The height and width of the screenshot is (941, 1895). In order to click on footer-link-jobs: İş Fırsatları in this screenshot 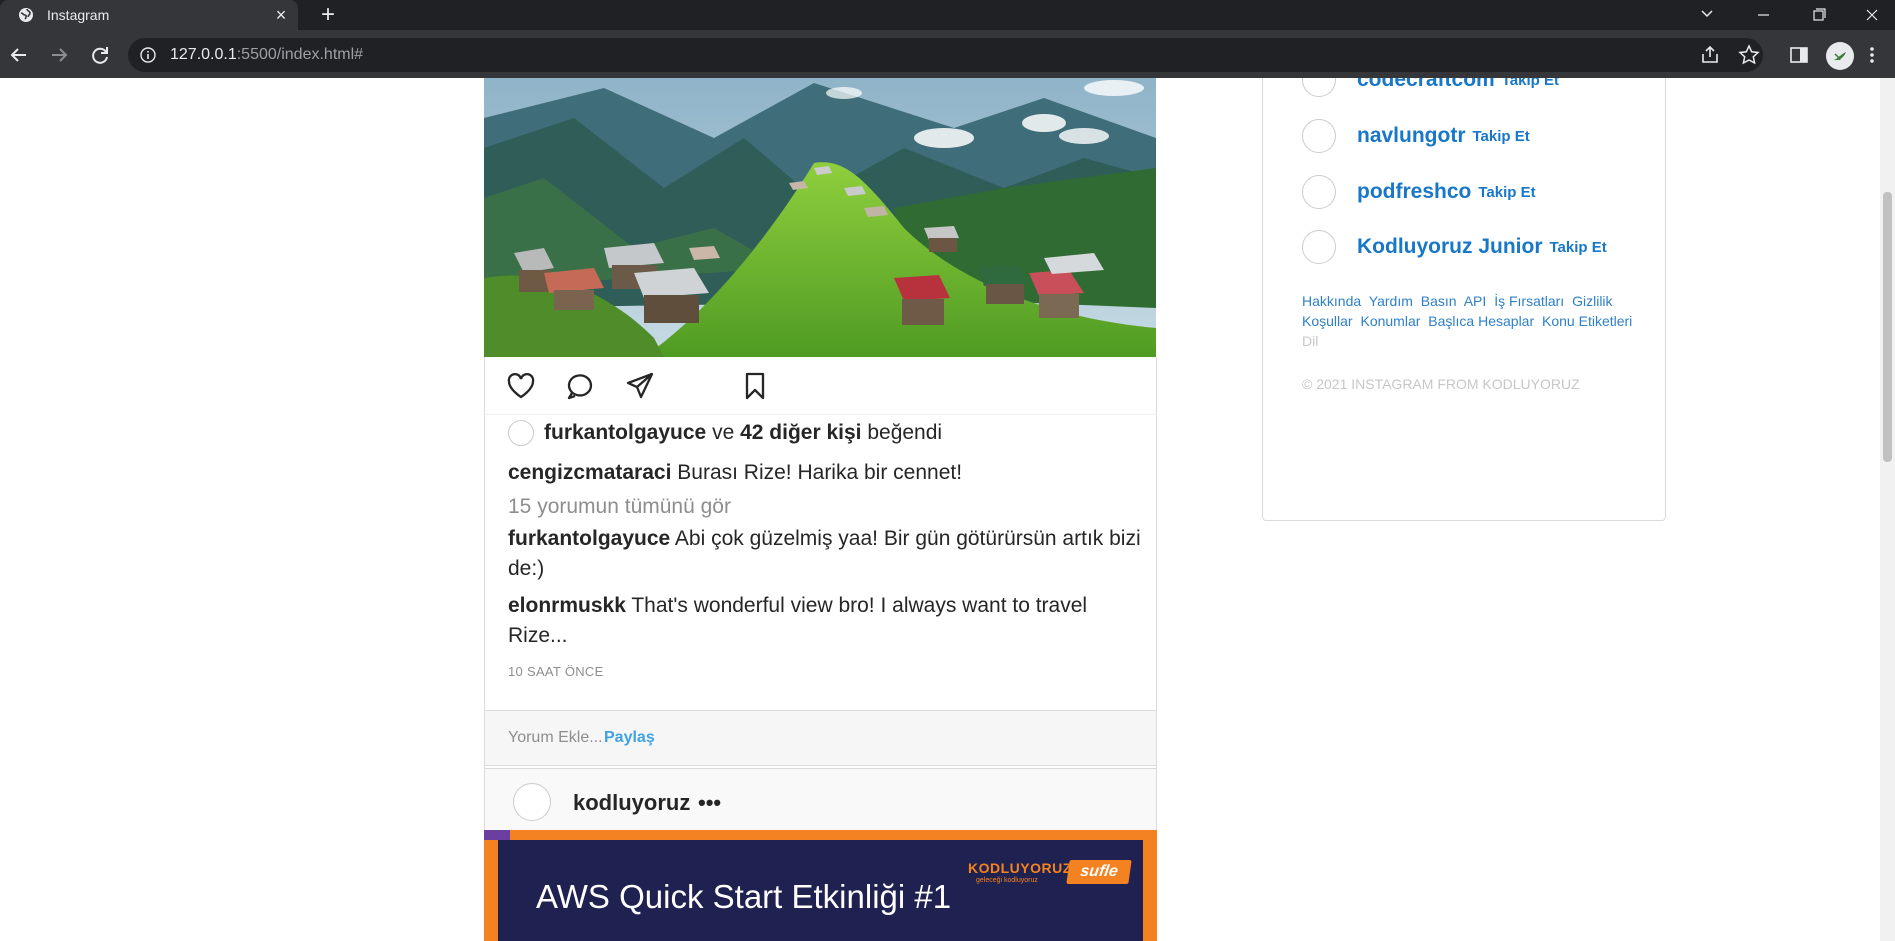, I will do `click(1529, 301)`.